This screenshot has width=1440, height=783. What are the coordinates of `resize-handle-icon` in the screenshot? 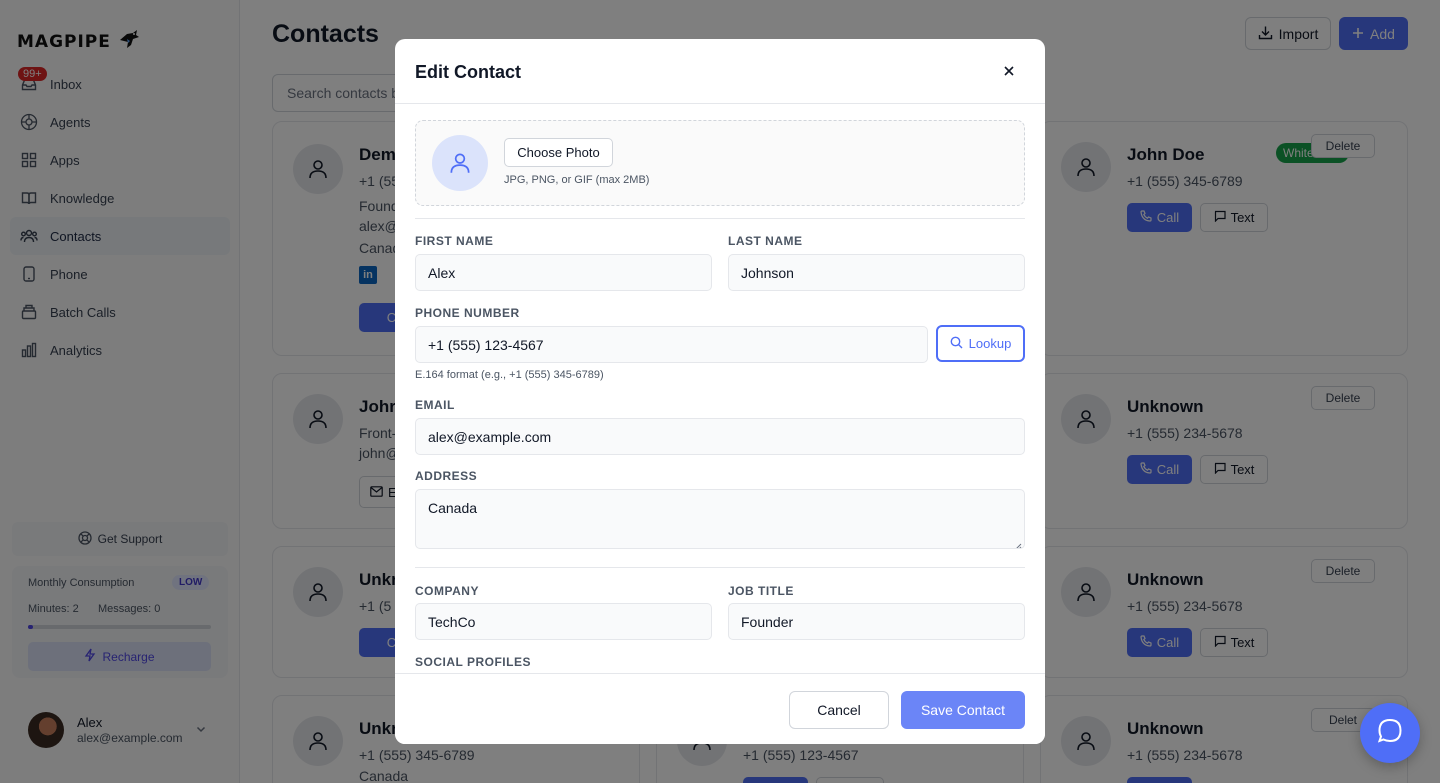 It's located at (1018, 543).